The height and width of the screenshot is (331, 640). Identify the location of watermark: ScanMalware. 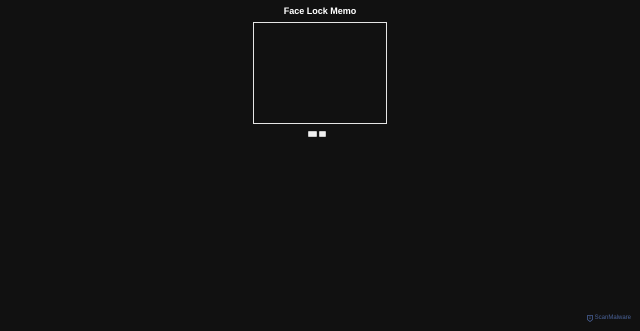
(608, 318).